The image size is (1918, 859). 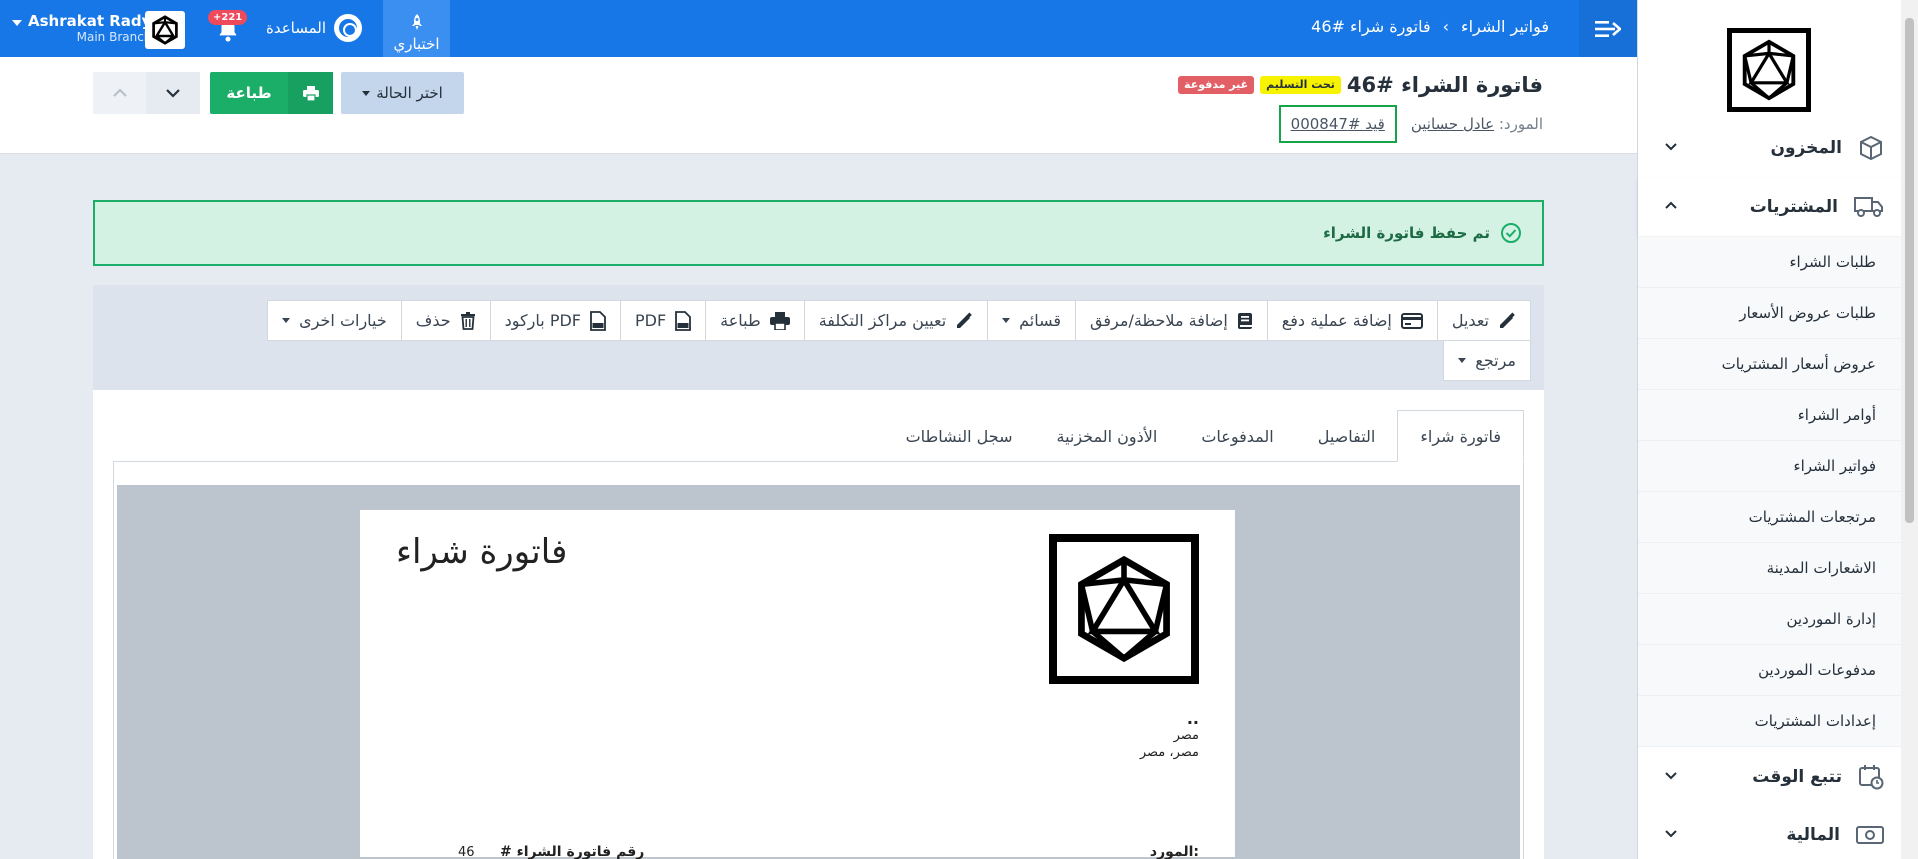 I want to click on delivery-status-badge: تحت التسليم, so click(x=1300, y=85).